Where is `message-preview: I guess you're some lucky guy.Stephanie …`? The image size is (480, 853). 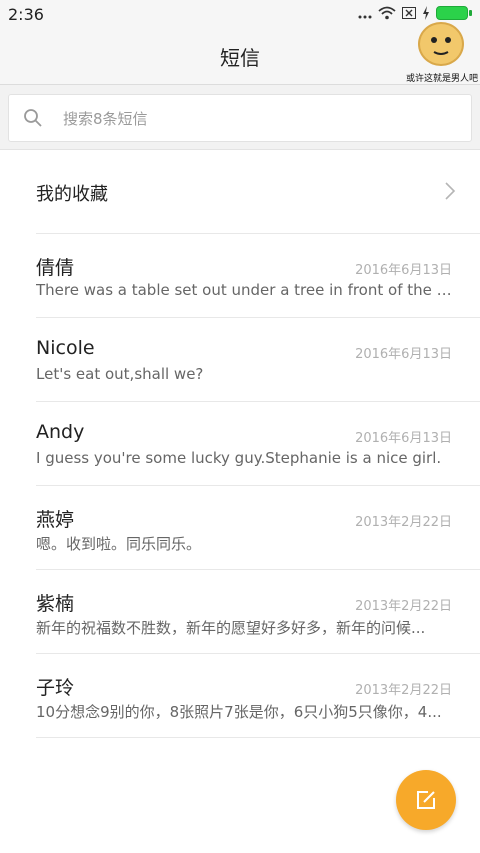
message-preview: I guess you're some lucky guy.Stephanie … is located at coordinates (239, 458).